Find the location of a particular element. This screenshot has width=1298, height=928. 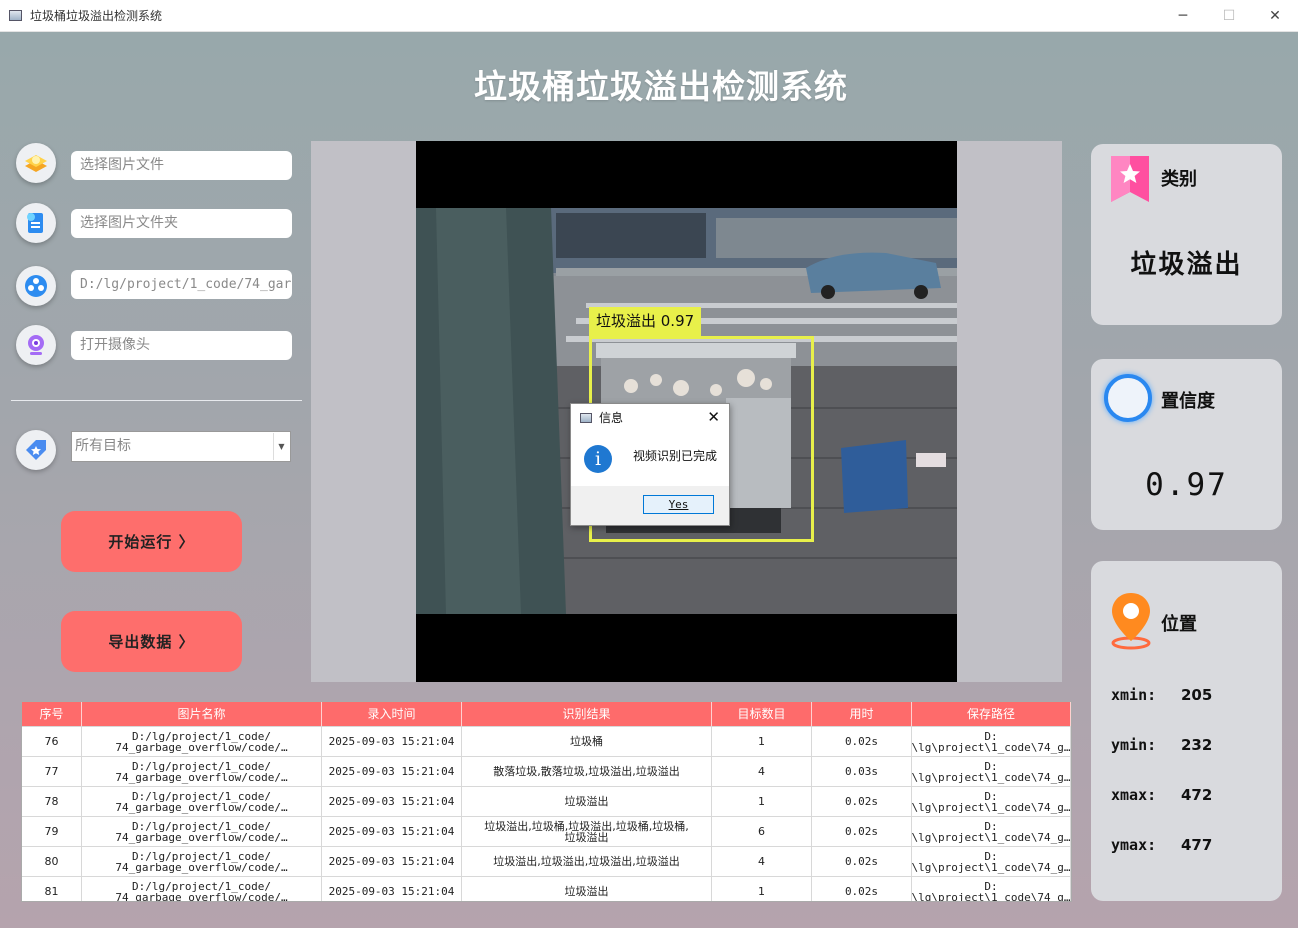

run-button: 开始运行 〉 is located at coordinates (151, 541).